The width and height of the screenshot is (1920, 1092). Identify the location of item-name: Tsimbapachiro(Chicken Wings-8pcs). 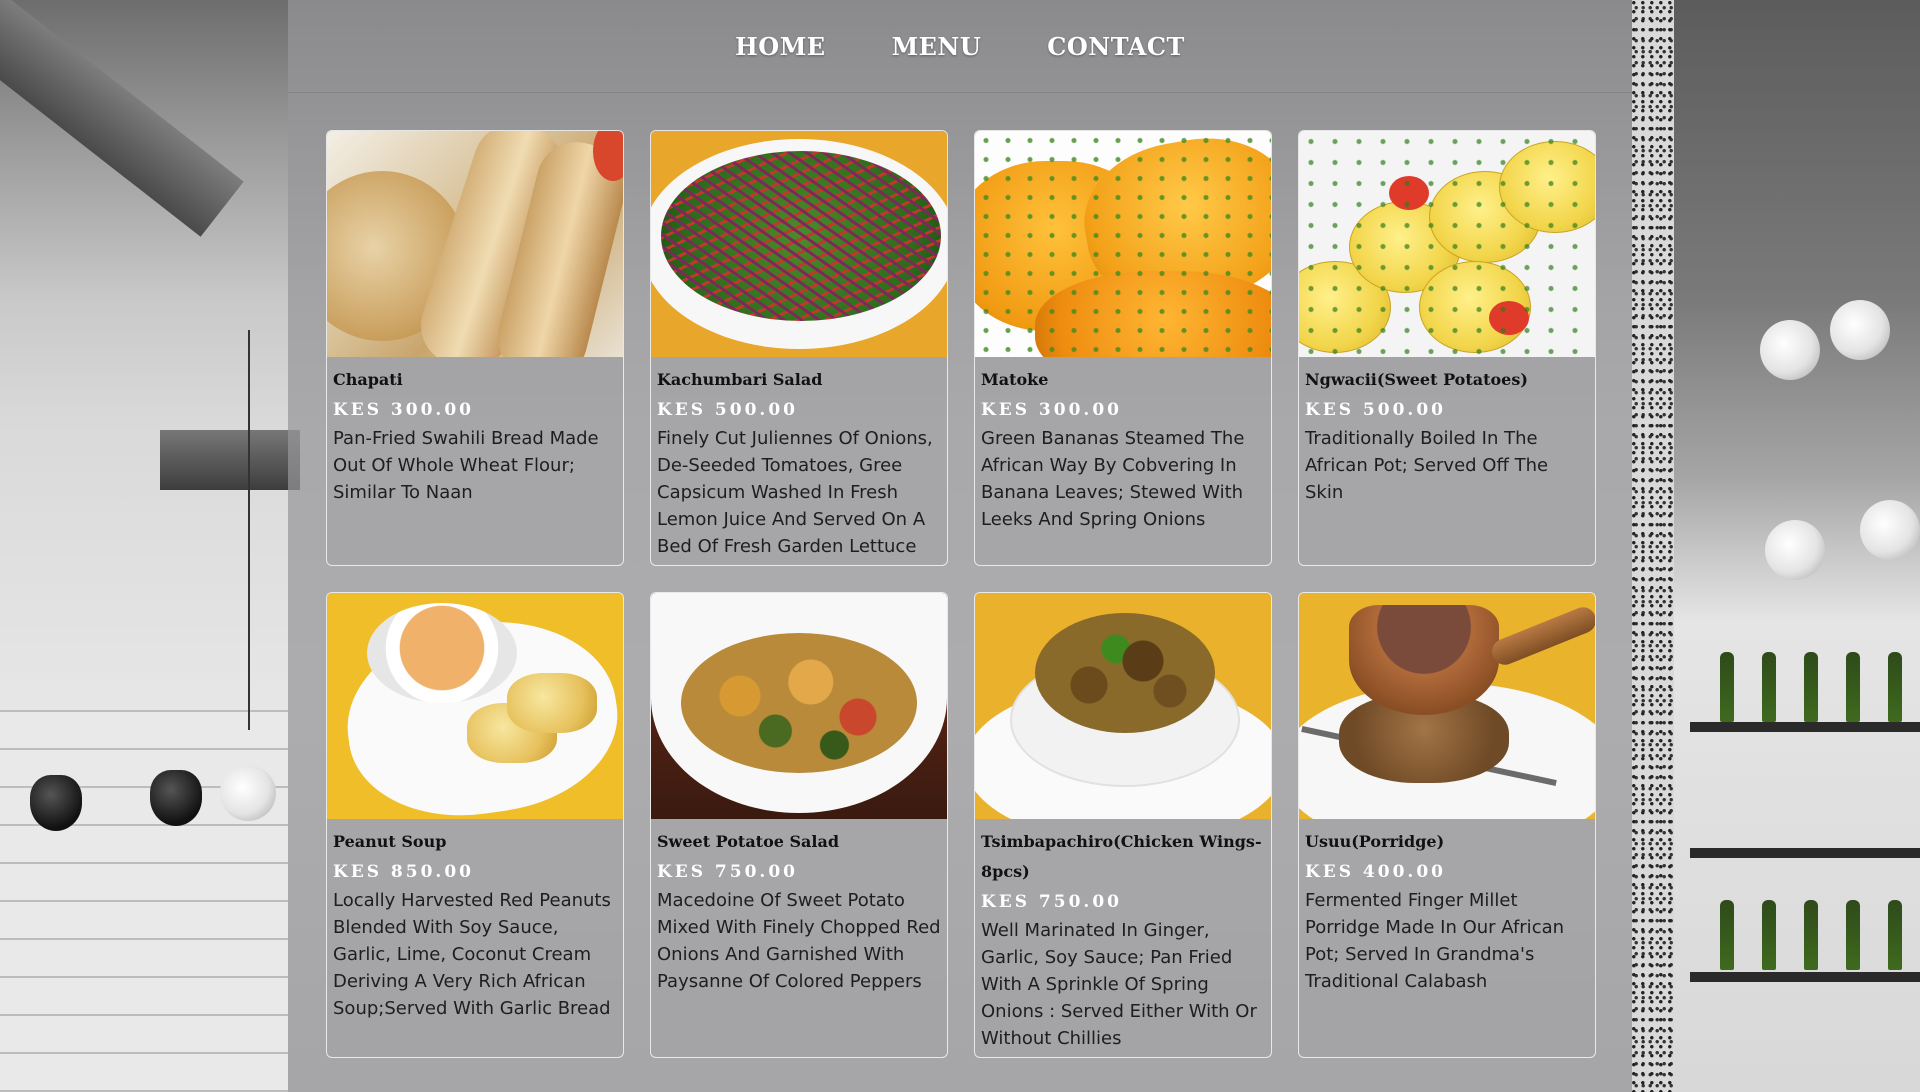
(1121, 856).